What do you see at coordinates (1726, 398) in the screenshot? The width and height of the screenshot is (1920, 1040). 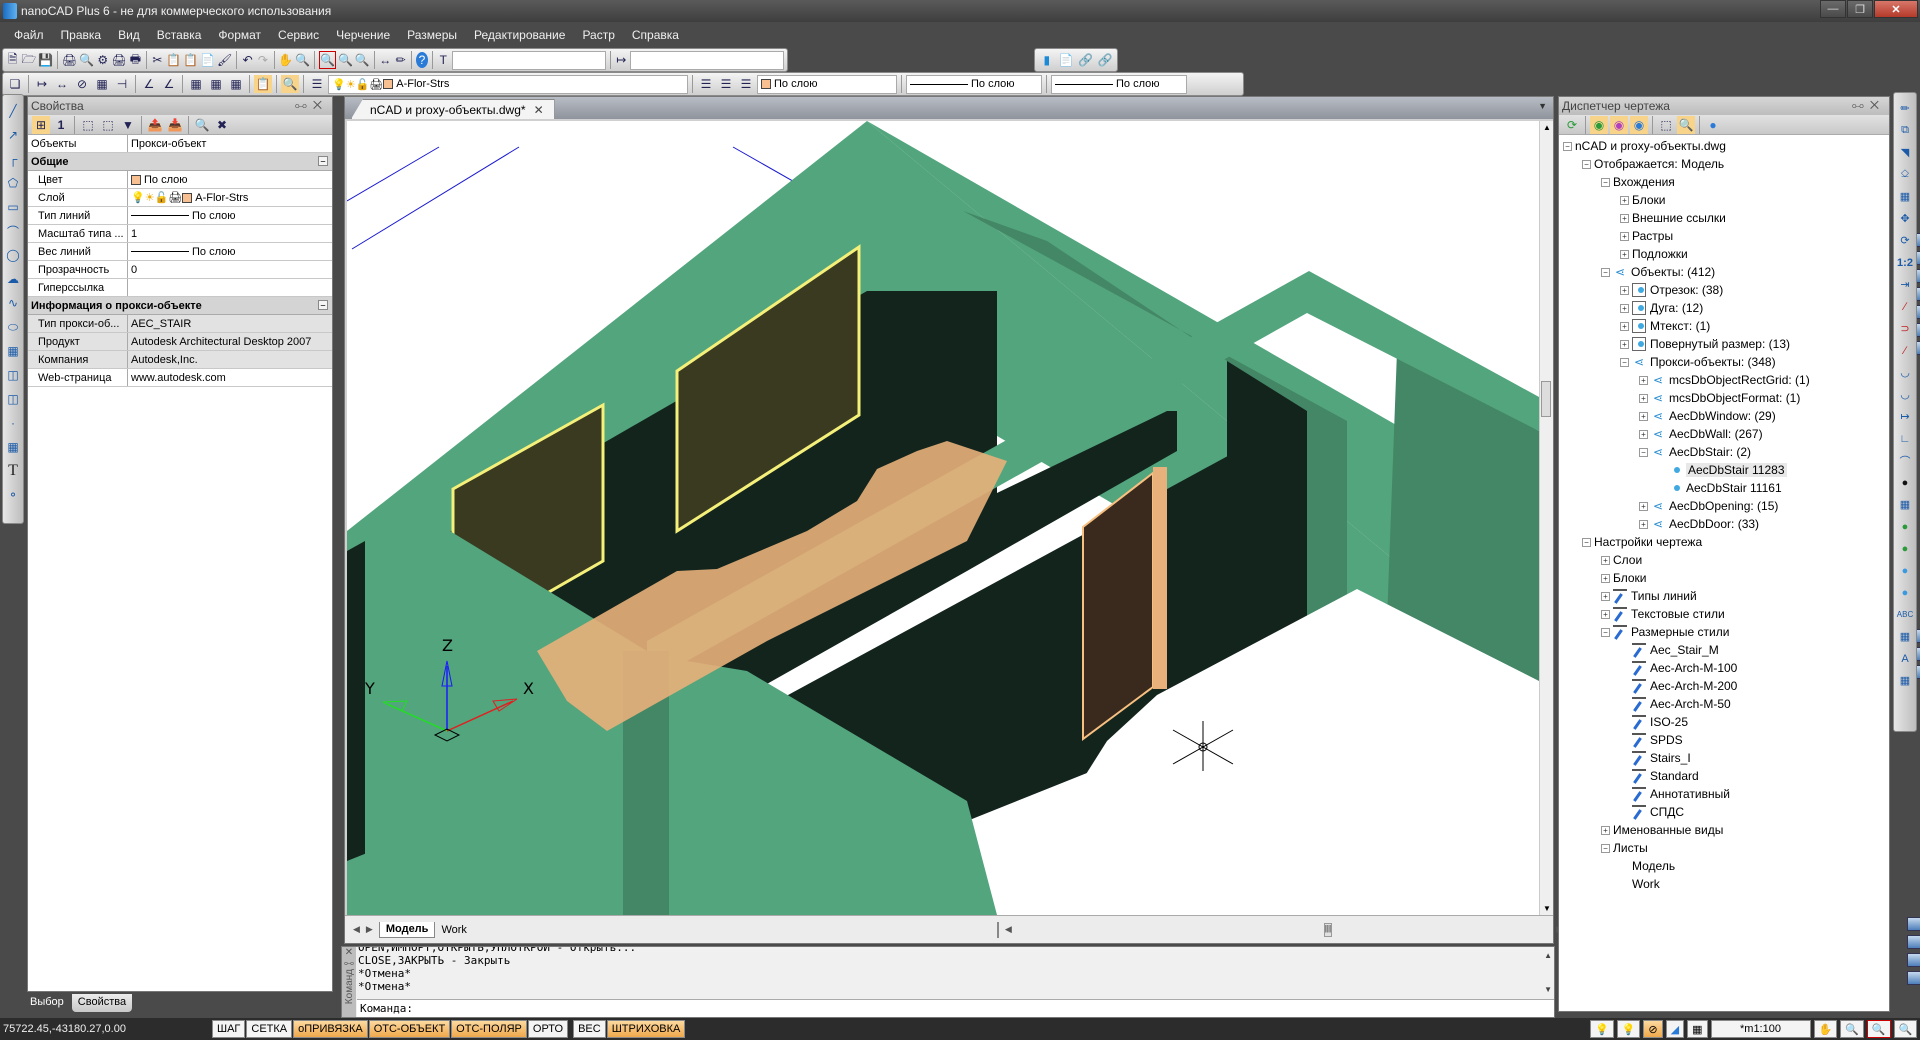 I see `tree-node: + ⋖ mcsDbObjectFormat: (1)` at bounding box center [1726, 398].